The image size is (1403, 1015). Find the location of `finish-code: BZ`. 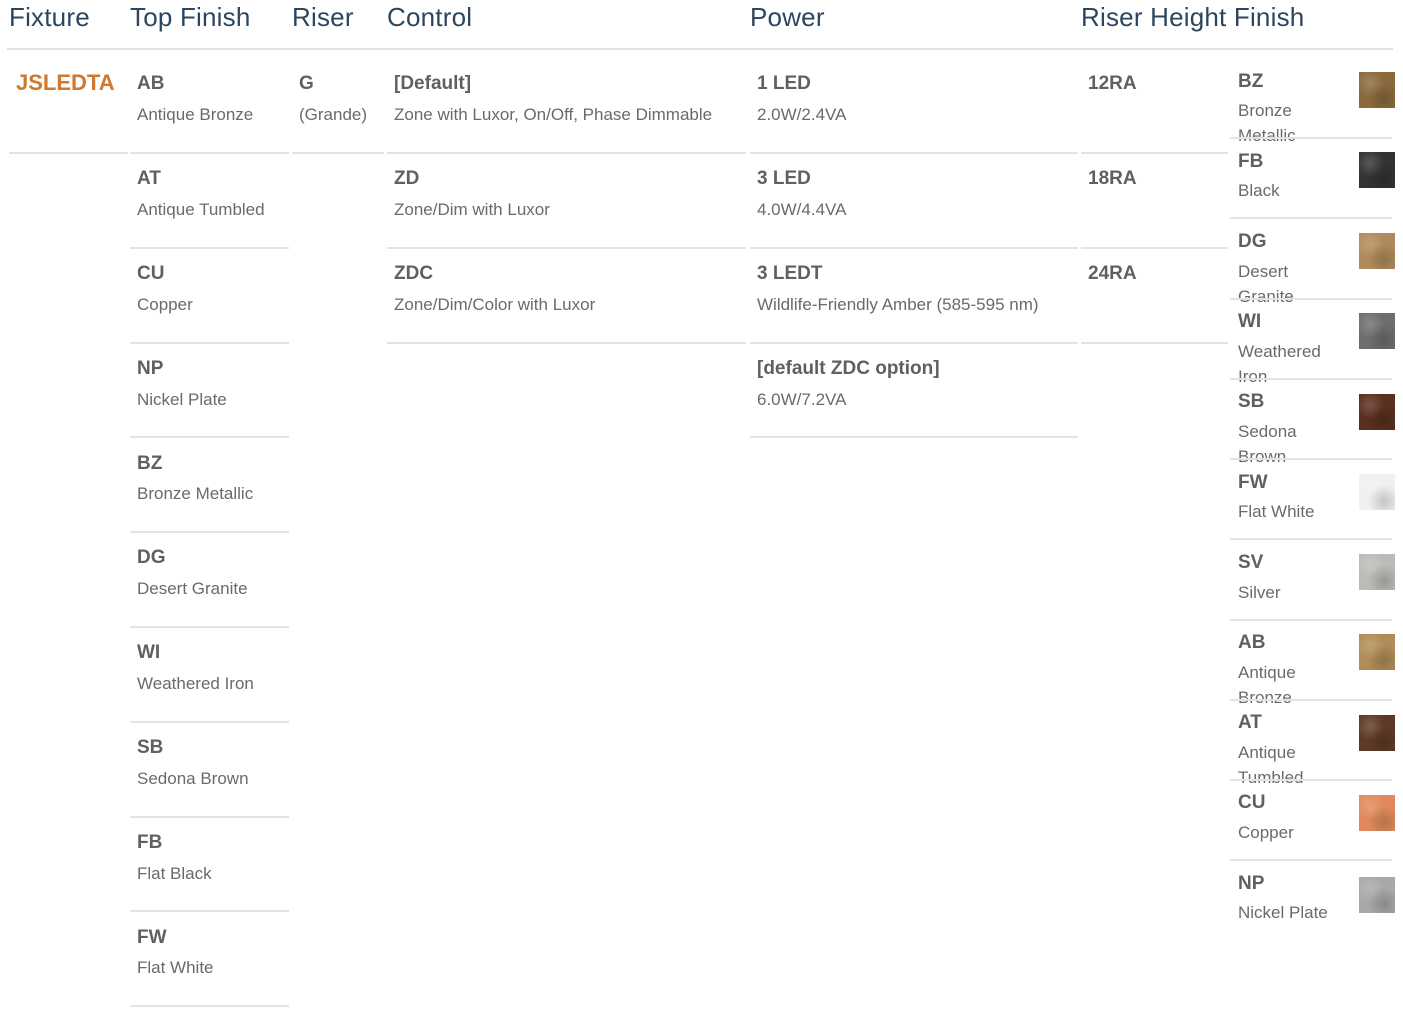

finish-code: BZ is located at coordinates (150, 463).